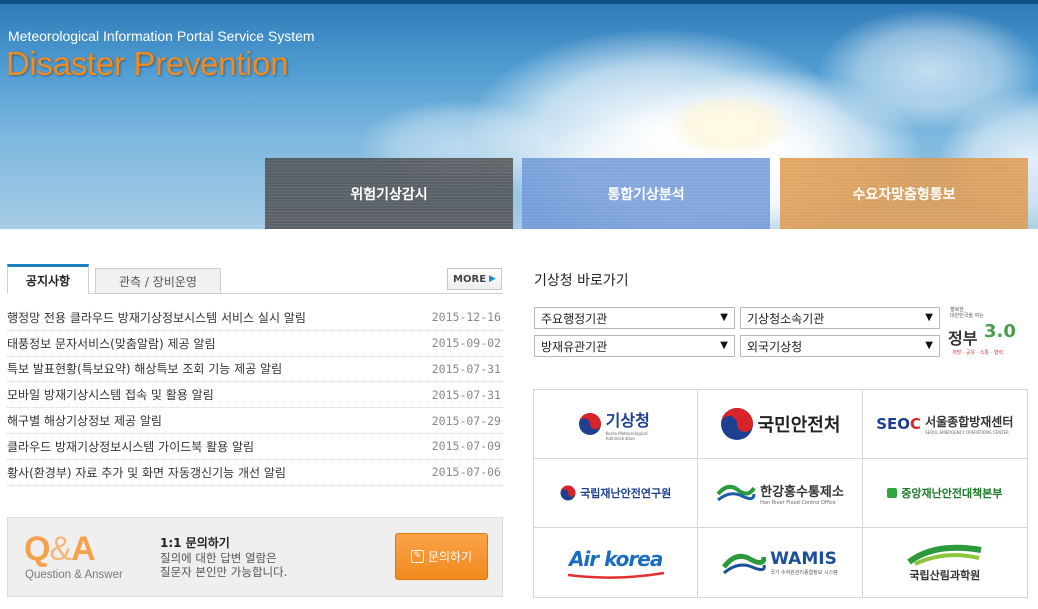 The width and height of the screenshot is (1038, 609). What do you see at coordinates (84, 420) in the screenshot?
I see `notice-title: 해구별 해상기상정보 제공 알림` at bounding box center [84, 420].